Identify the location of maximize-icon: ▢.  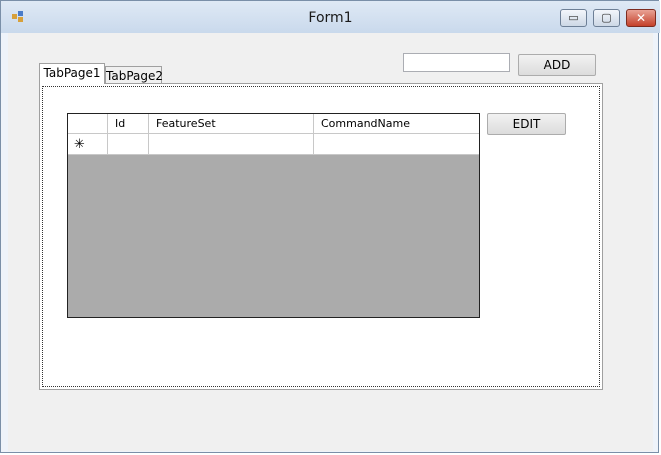
(606, 17).